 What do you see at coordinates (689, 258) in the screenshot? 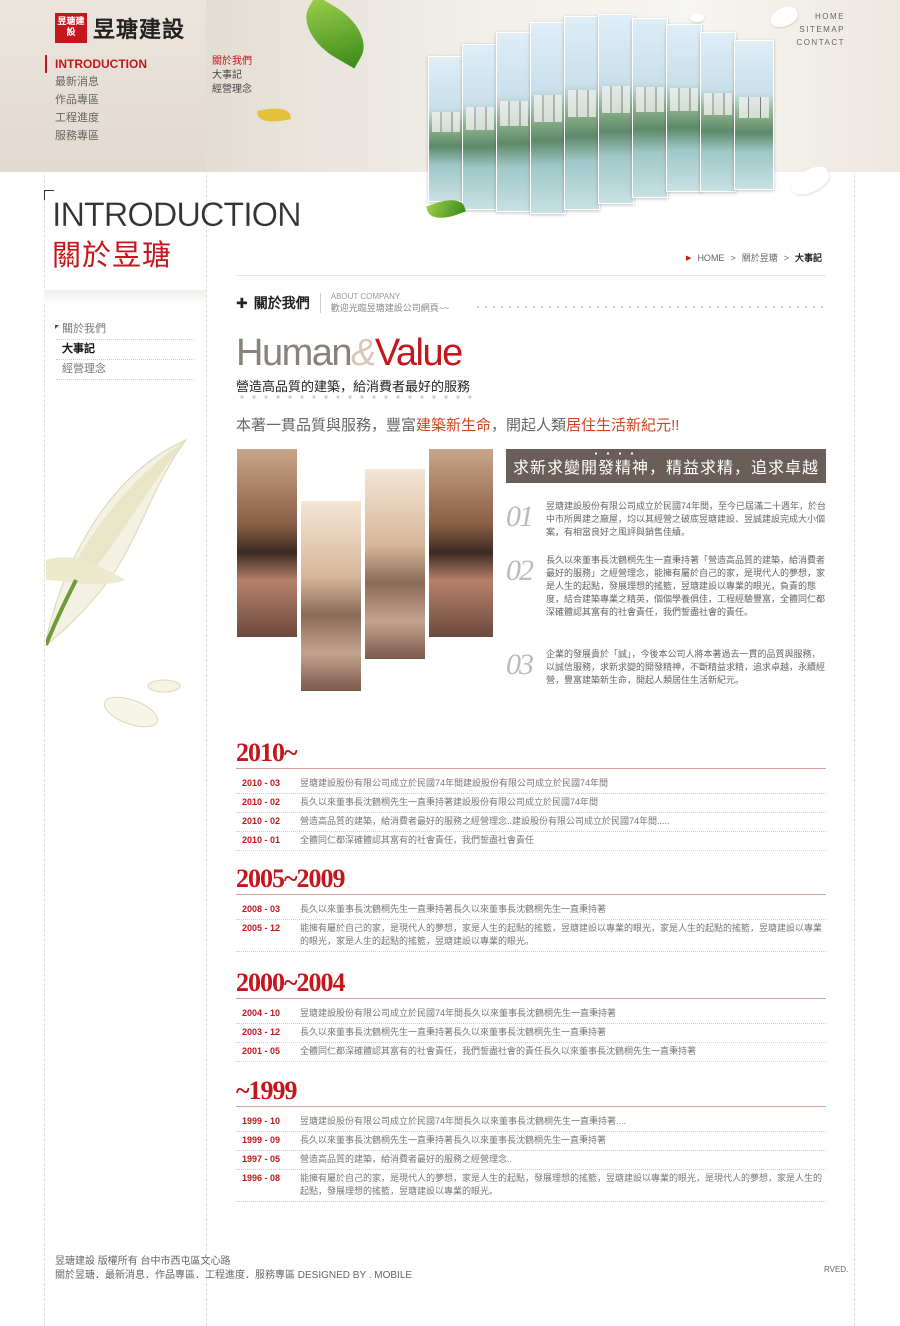
I see `breadcrumb-arrow-icon: ▶` at bounding box center [689, 258].